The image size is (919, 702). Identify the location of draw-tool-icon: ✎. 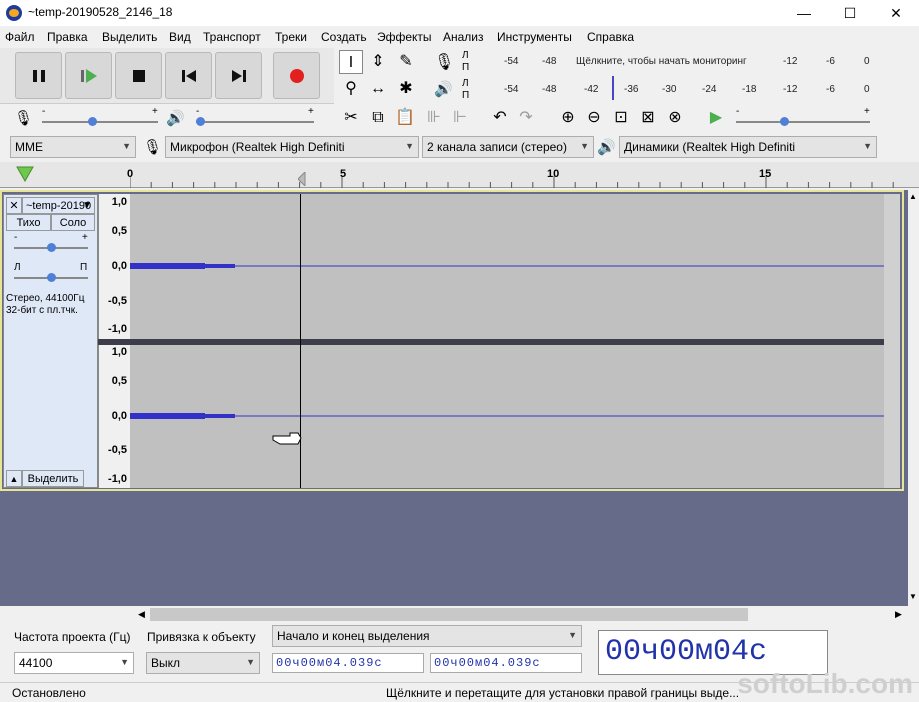
(406, 62).